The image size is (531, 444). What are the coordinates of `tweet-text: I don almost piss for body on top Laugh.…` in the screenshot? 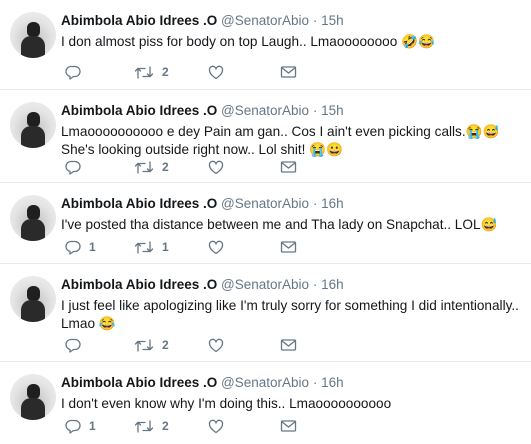 It's located at (248, 41).